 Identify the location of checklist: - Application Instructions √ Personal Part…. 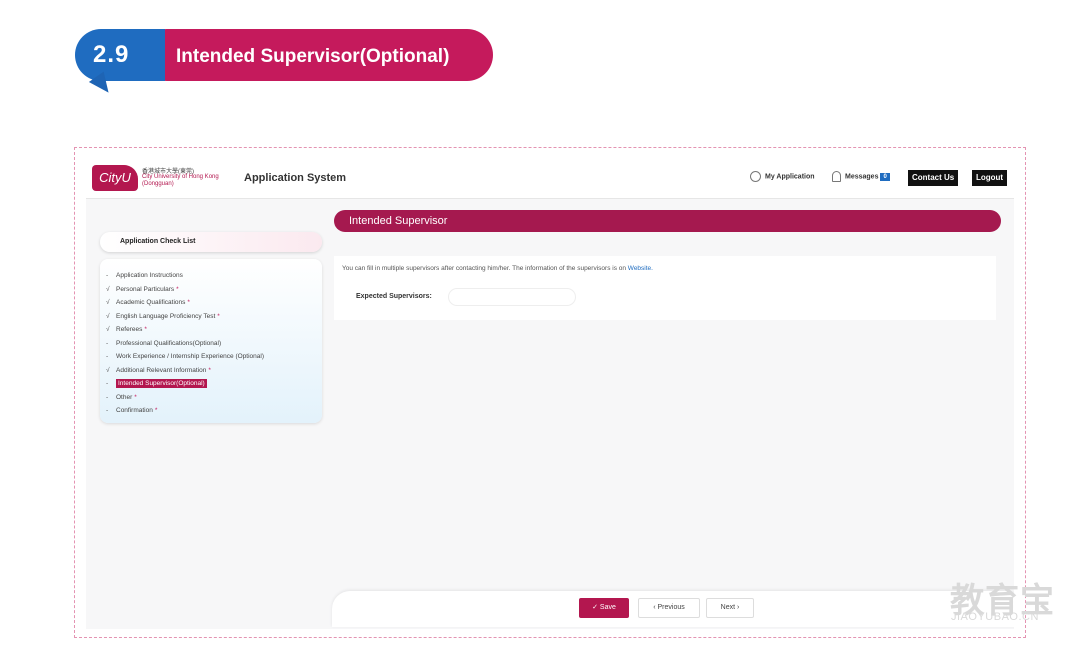
(211, 341).